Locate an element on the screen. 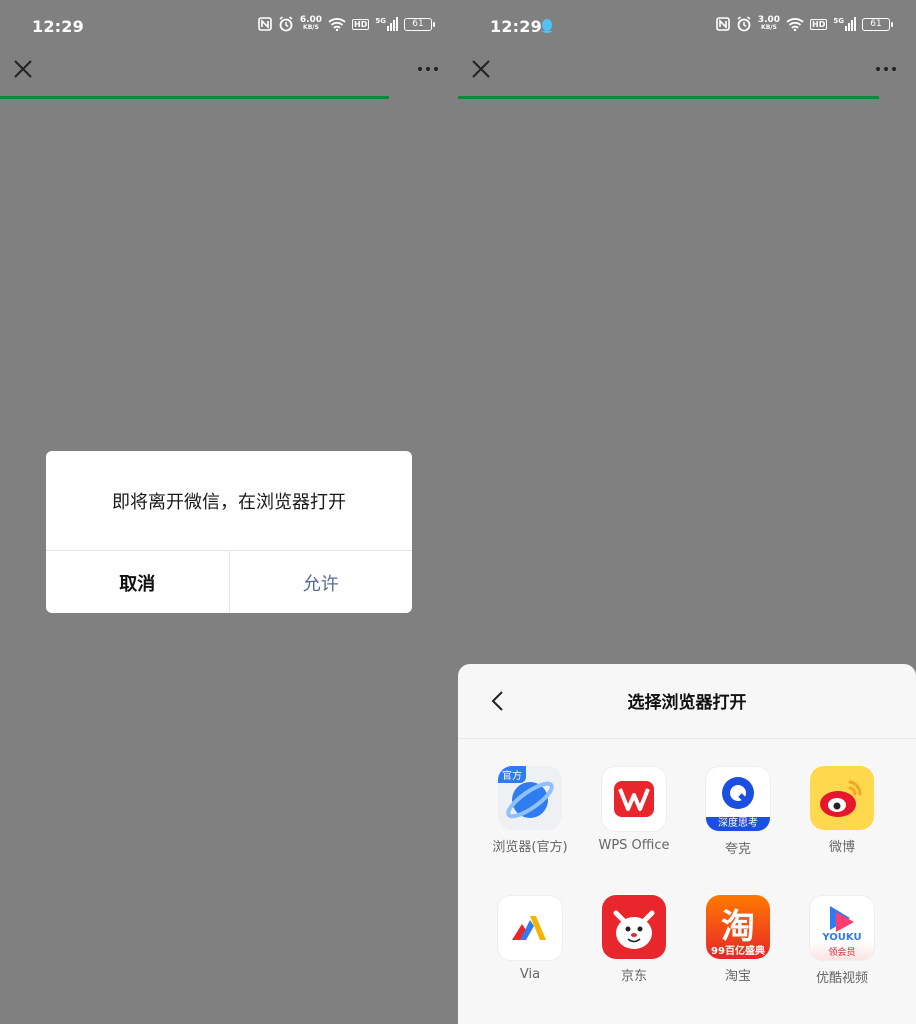 The width and height of the screenshot is (916, 1024). app-weibo: 微博 is located at coordinates (842, 810).